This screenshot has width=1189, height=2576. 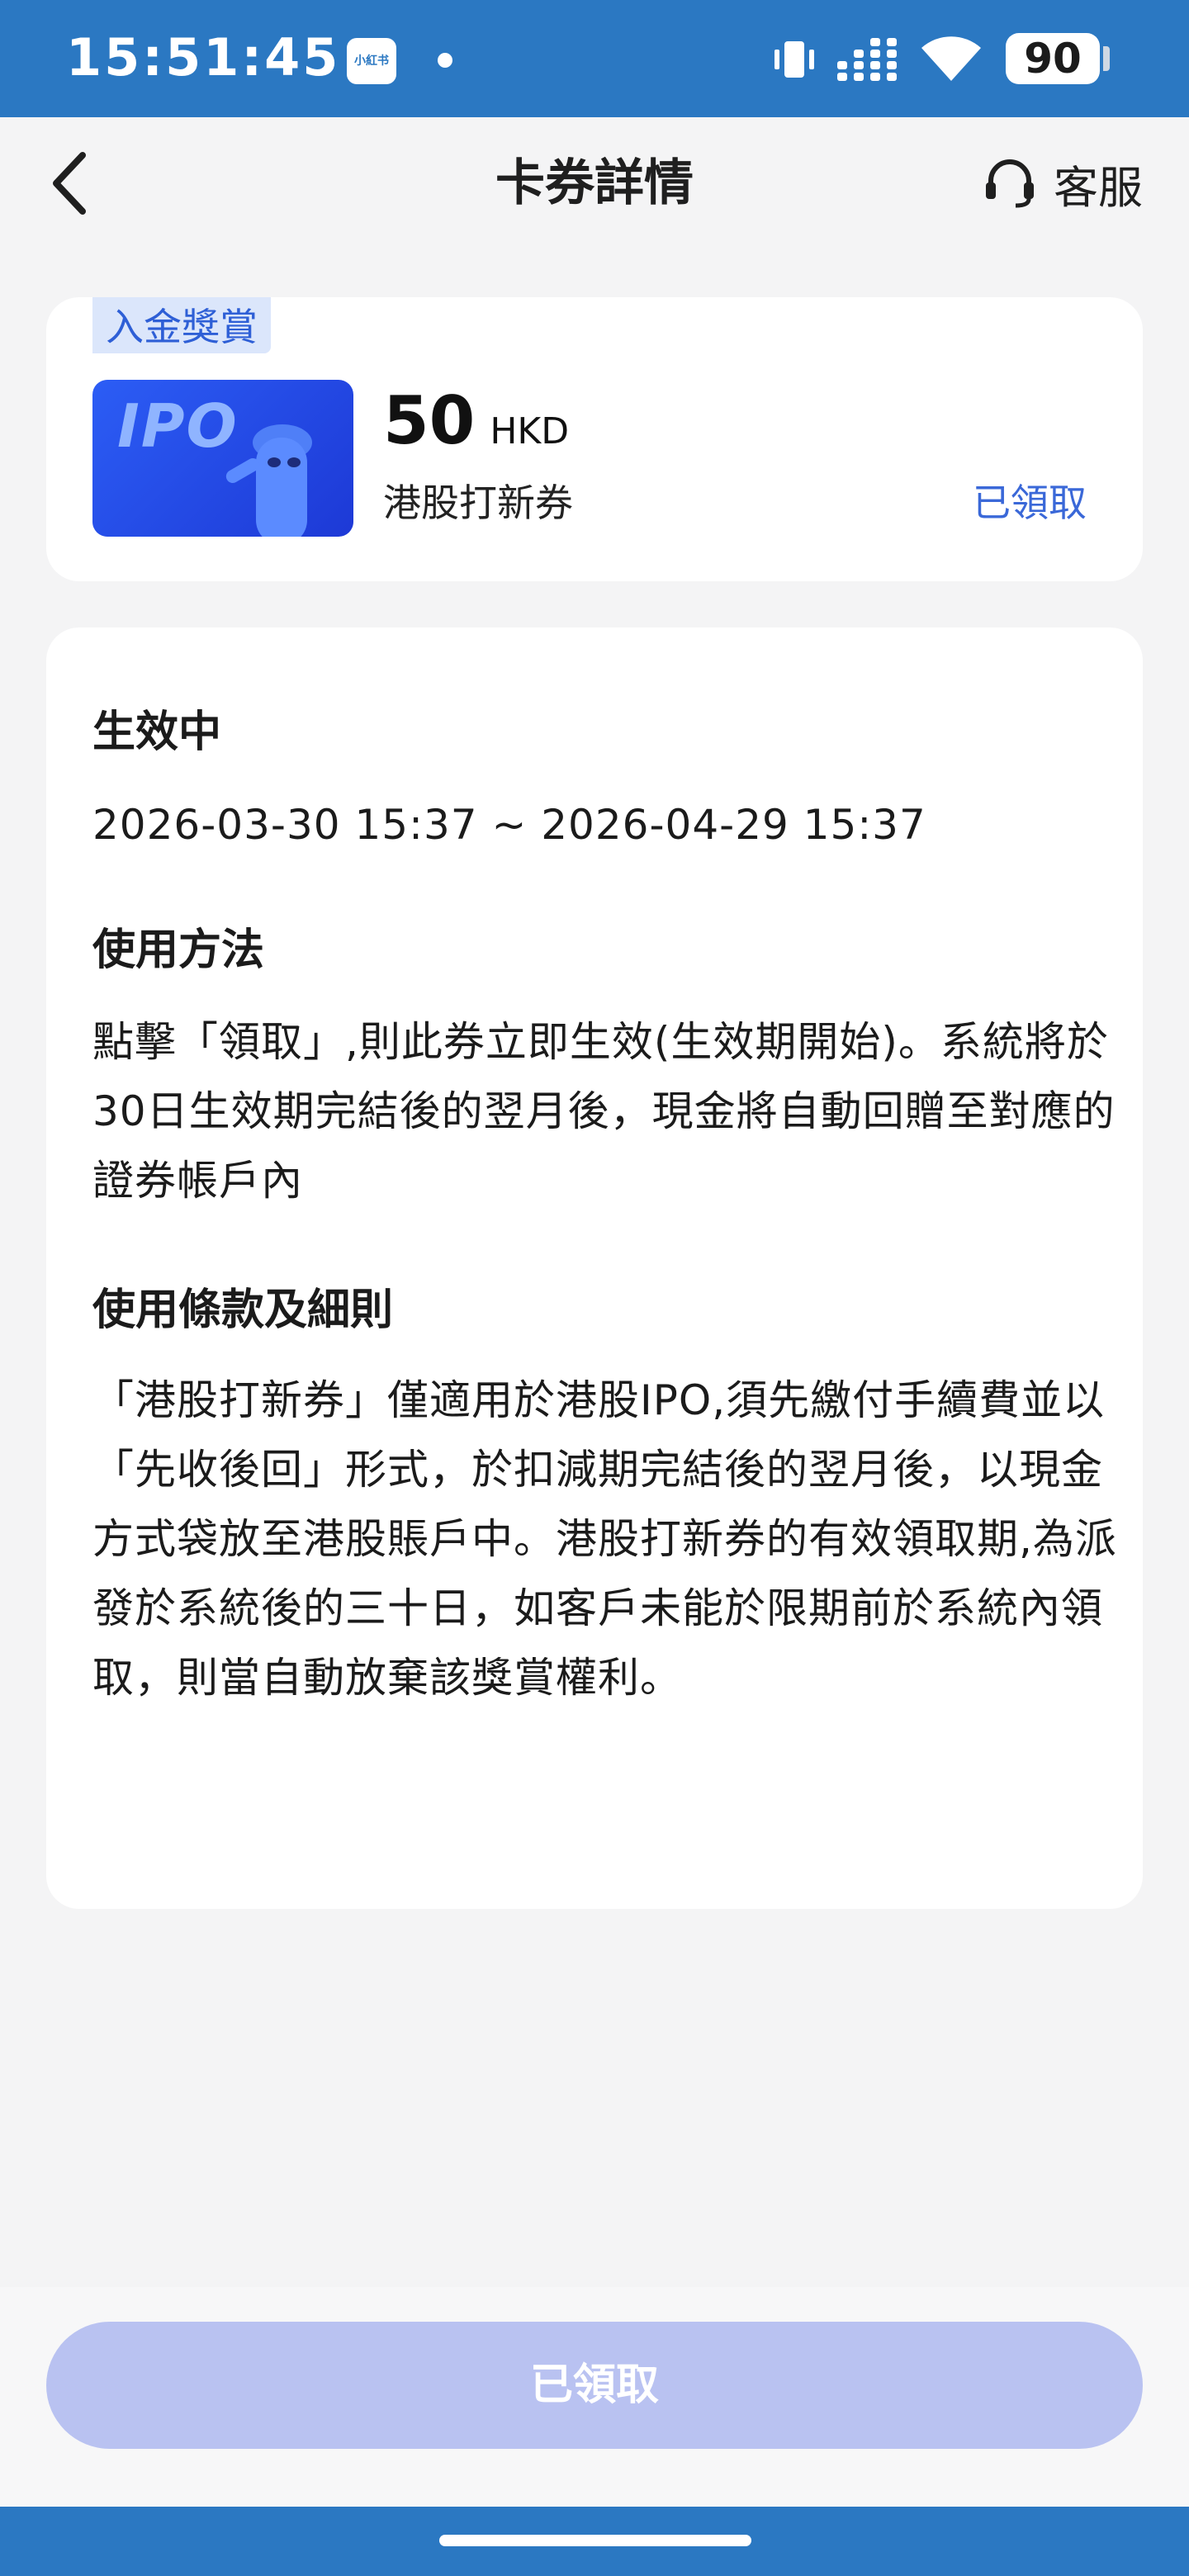 I want to click on claimed-button: 已領取, so click(x=594, y=2385).